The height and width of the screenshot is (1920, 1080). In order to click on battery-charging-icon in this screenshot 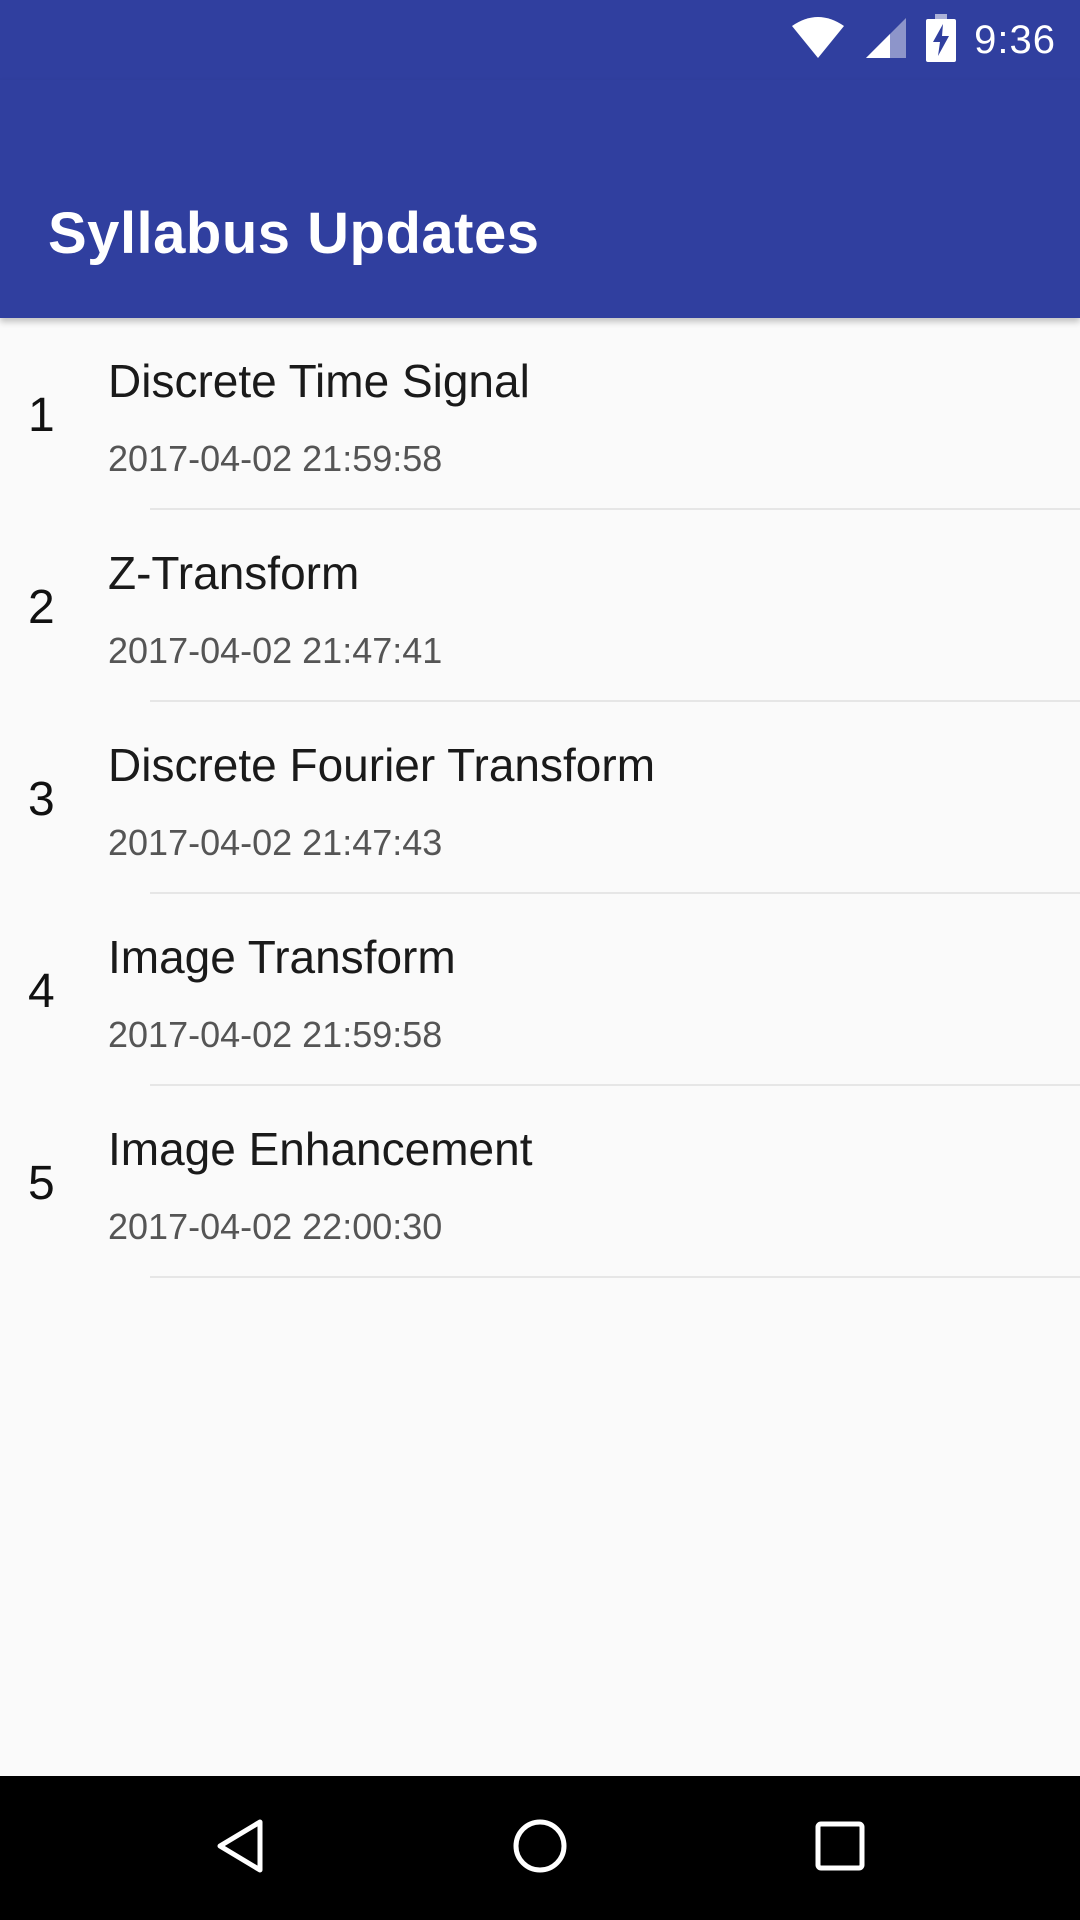, I will do `click(941, 40)`.